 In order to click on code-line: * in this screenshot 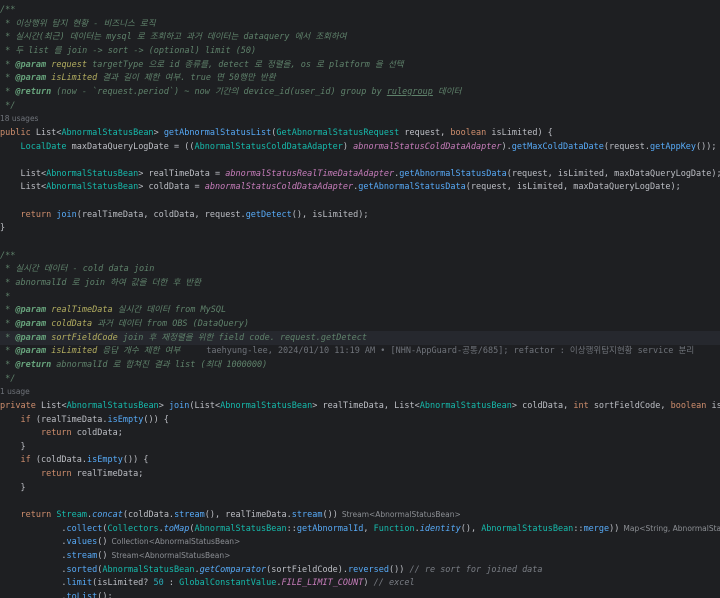, I will do `click(360, 297)`.